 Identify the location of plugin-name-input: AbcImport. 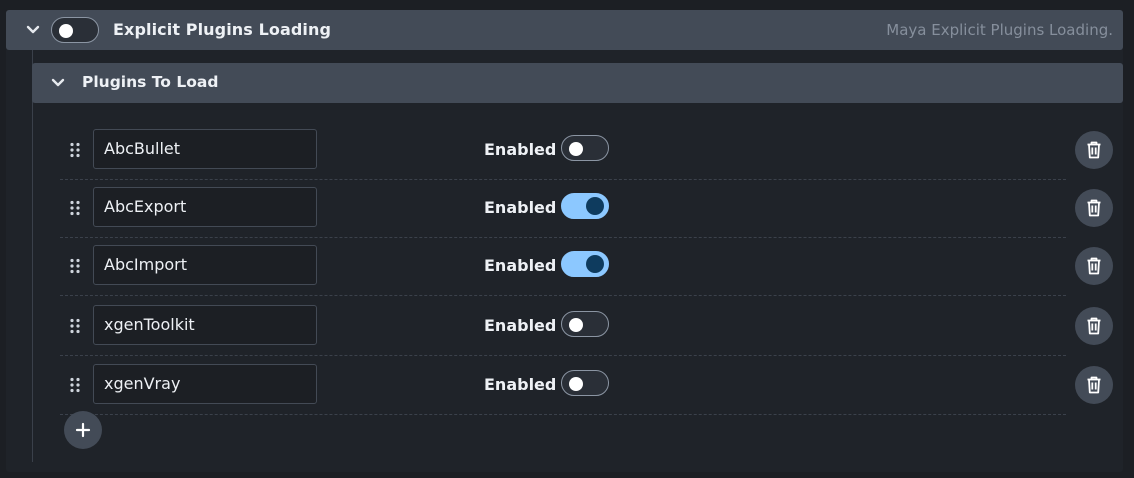
(205, 265).